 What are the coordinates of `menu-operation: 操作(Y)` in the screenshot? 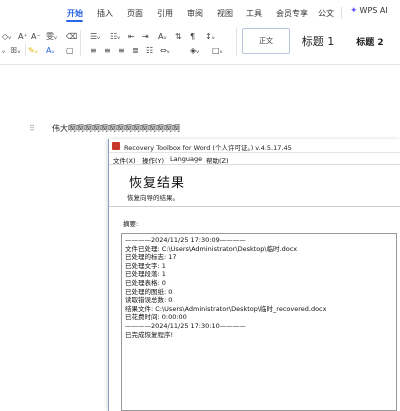 It's located at (153, 160).